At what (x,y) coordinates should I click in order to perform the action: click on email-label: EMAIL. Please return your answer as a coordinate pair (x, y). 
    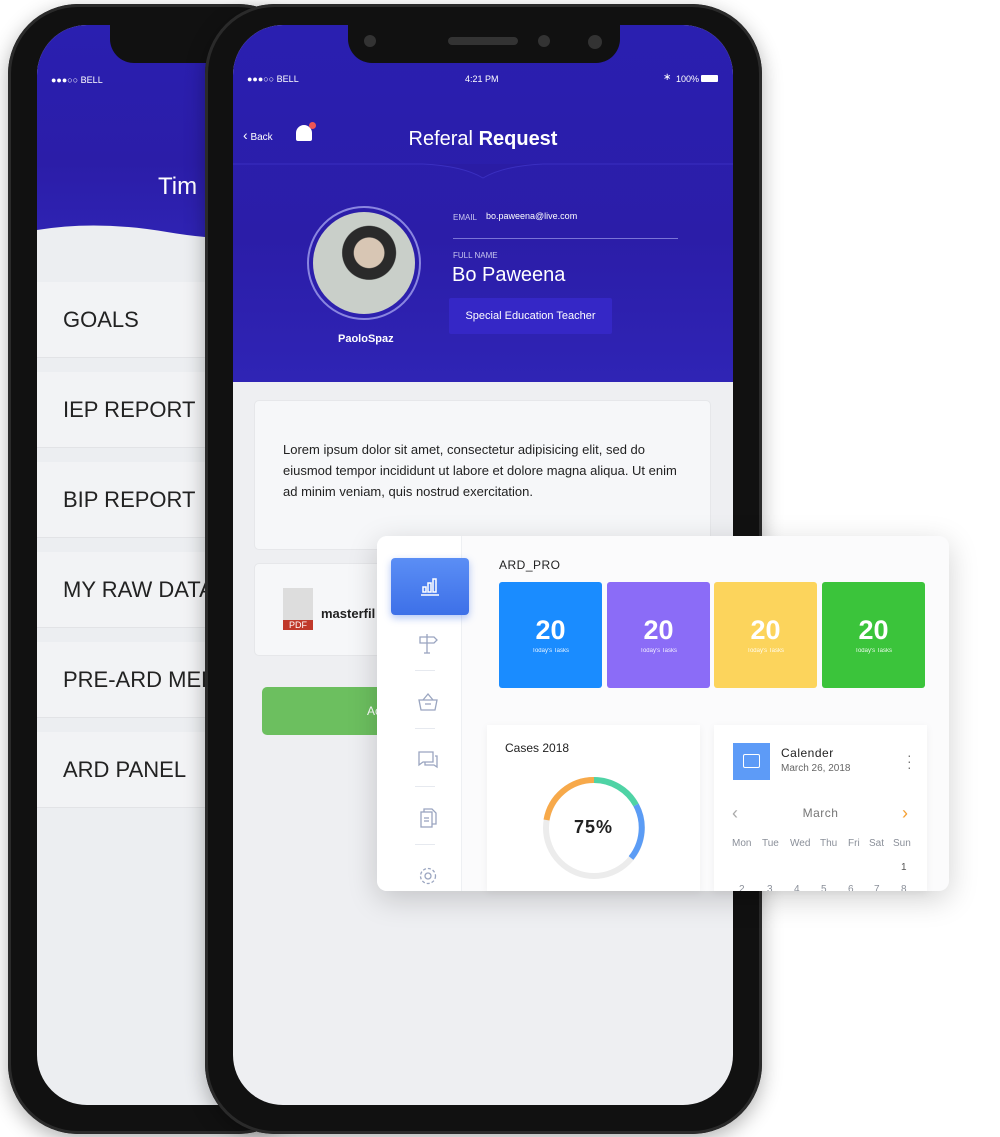
    Looking at the image, I should click on (465, 217).